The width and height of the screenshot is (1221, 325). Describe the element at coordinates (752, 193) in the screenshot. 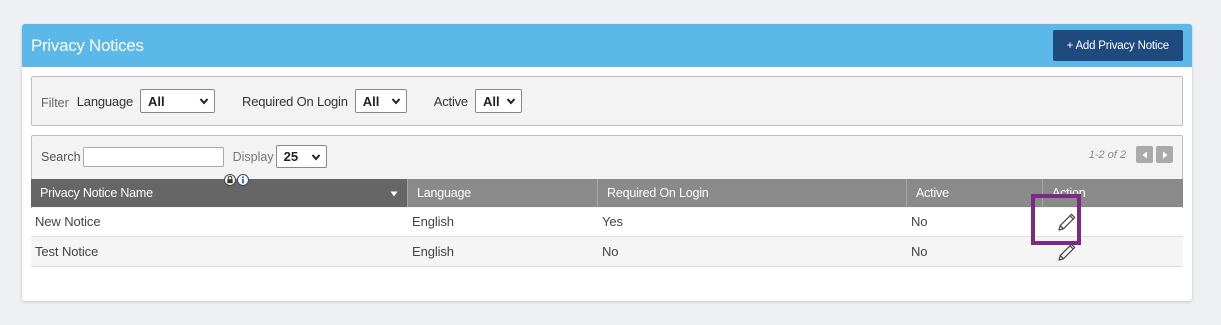

I see `column-header-required-on-login: Required On Login` at that location.